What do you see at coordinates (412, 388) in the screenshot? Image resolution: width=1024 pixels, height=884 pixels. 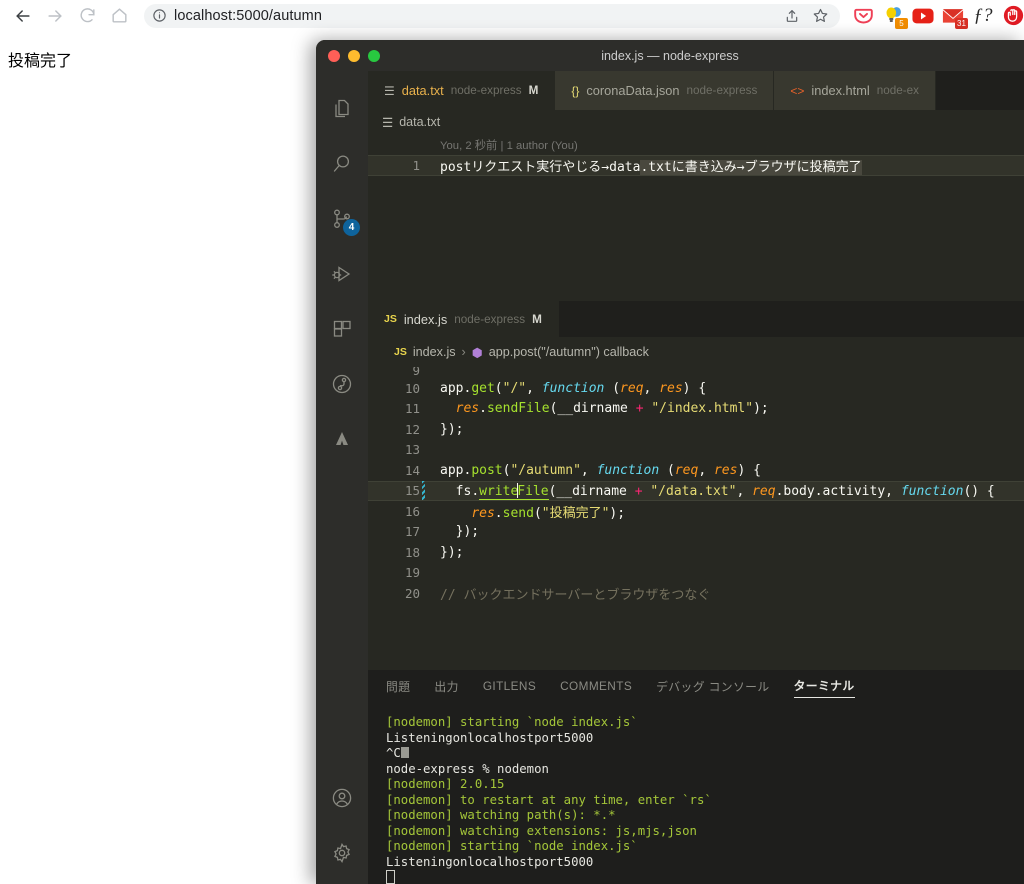 I see `line-number: 10` at bounding box center [412, 388].